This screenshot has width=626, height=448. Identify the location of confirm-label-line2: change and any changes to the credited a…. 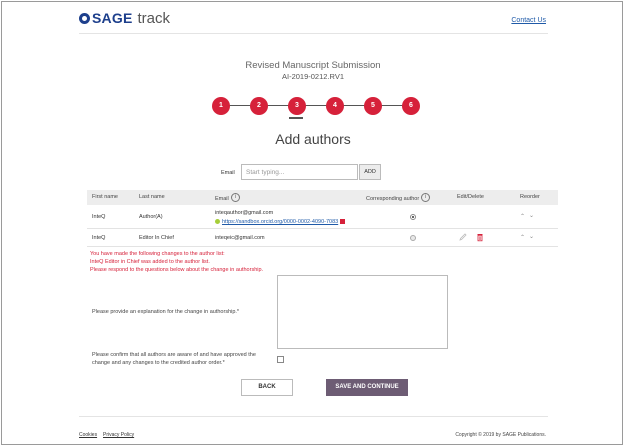
(158, 363).